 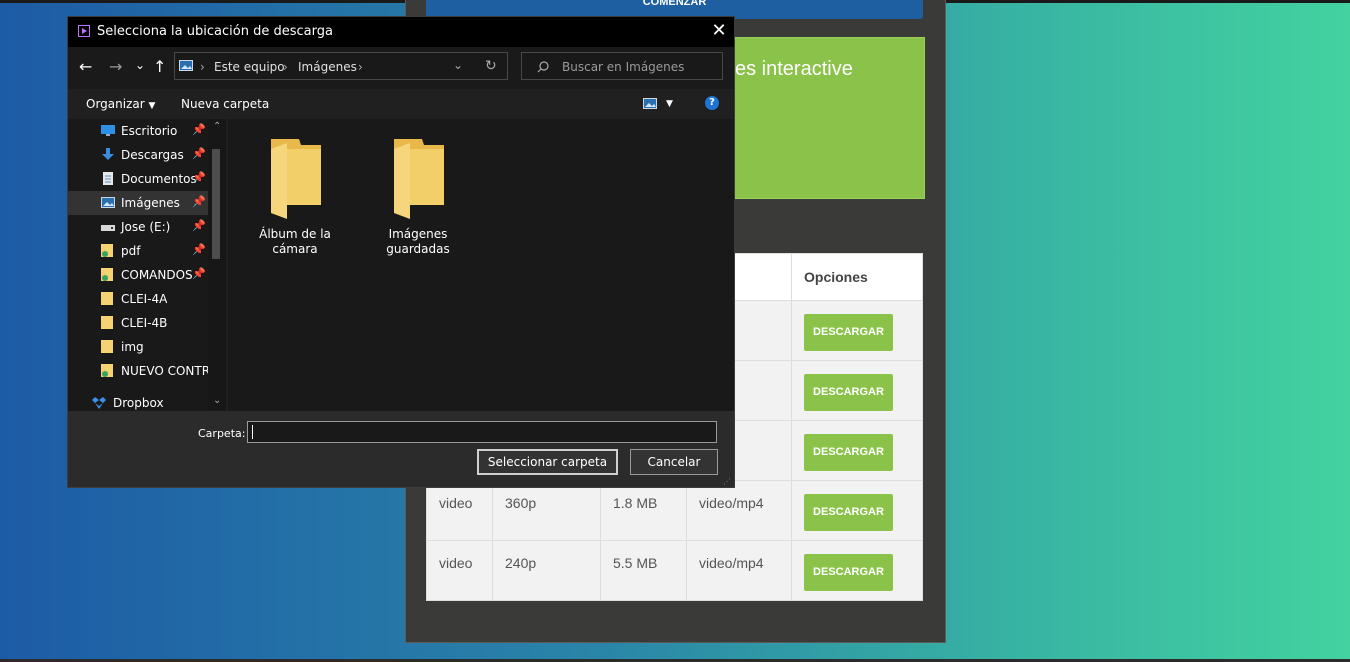 What do you see at coordinates (115, 104) in the screenshot?
I see `organize-label: Organizar` at bounding box center [115, 104].